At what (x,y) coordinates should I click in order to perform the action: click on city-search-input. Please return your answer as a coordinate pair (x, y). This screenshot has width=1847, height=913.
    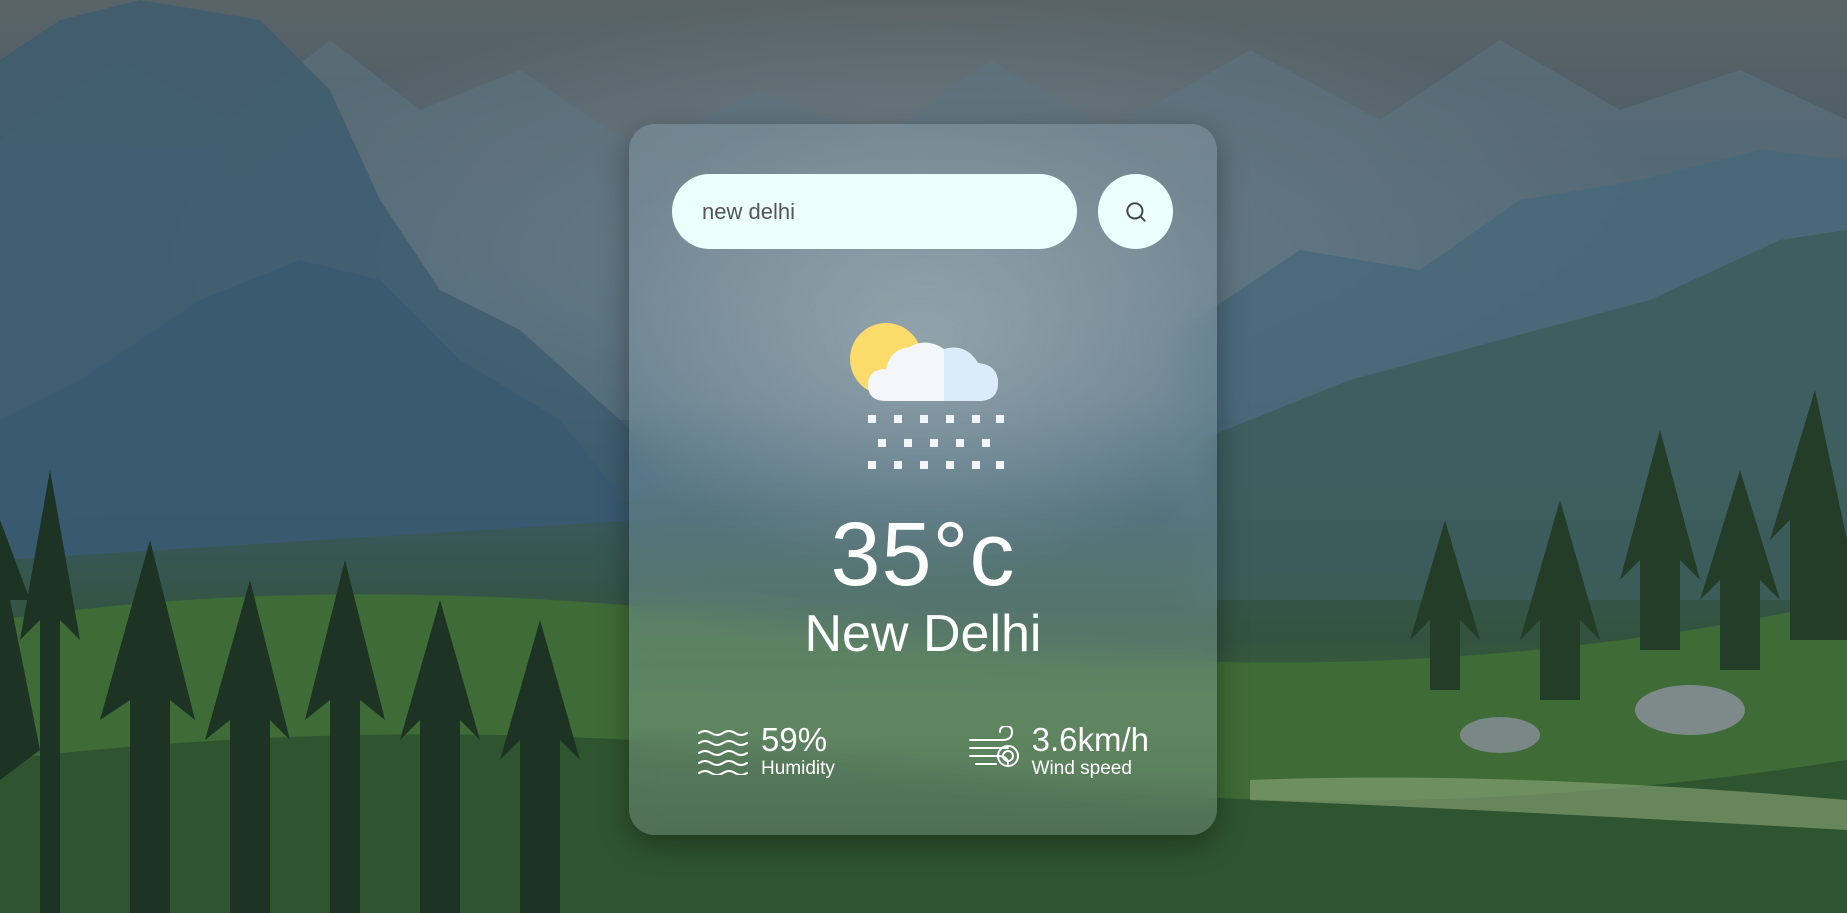
    Looking at the image, I should click on (874, 211).